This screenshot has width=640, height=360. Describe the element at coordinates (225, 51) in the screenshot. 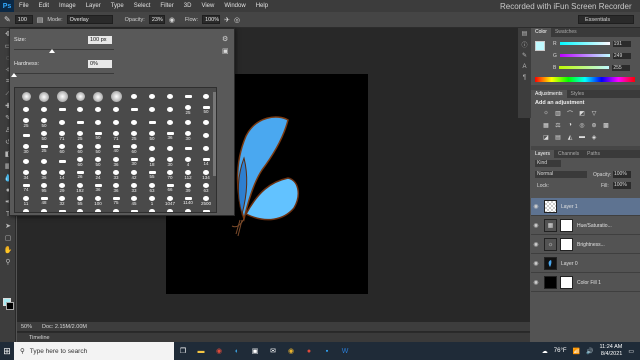

I see `new-preset-icon: ▣` at that location.